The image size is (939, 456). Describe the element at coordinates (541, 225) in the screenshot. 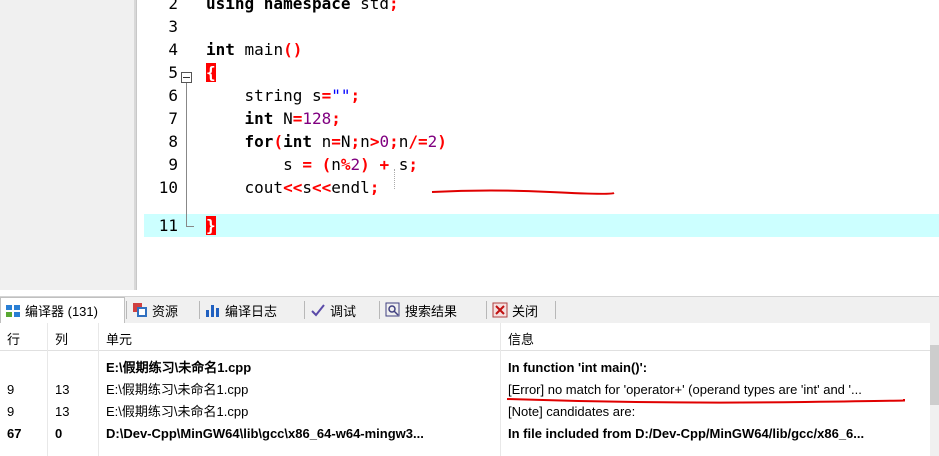

I see `code-line-11: 11 }` at that location.